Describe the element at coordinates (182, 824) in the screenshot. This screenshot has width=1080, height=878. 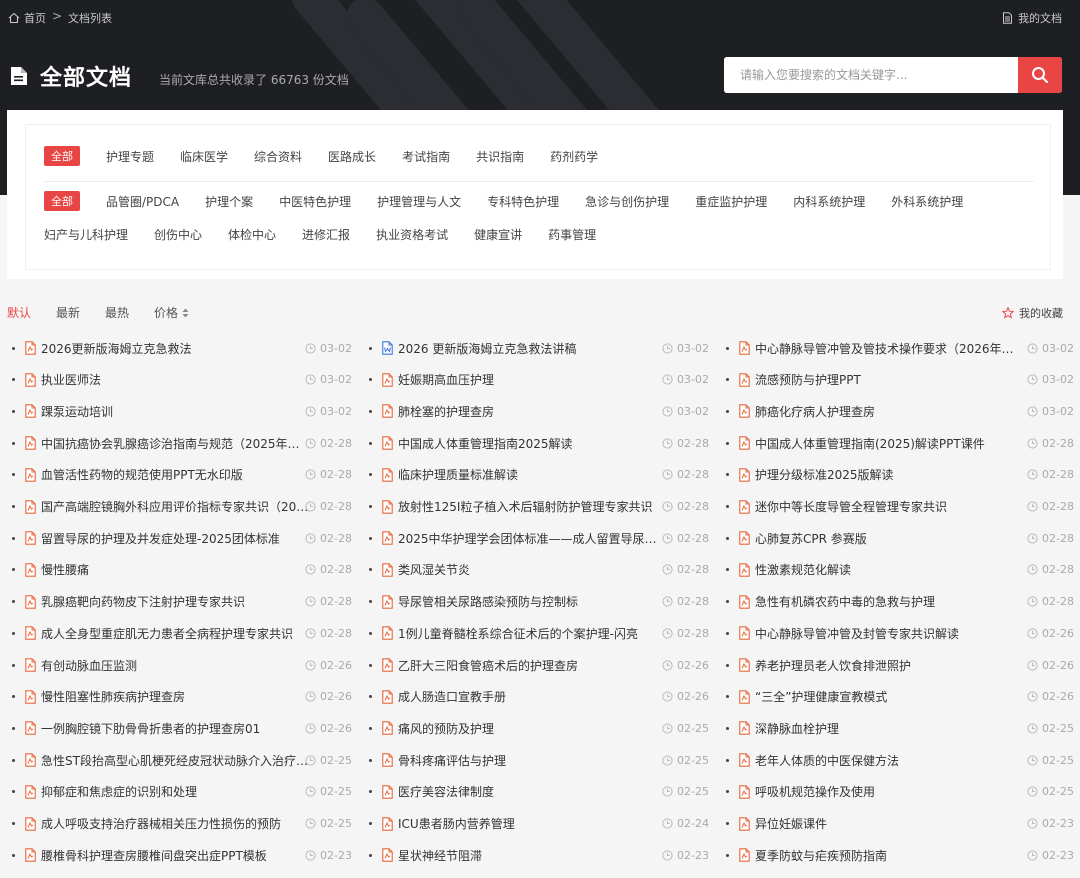
I see `document-item: 成人呼吸支持治疗器械相关压力性损伤的预防 02-25` at that location.